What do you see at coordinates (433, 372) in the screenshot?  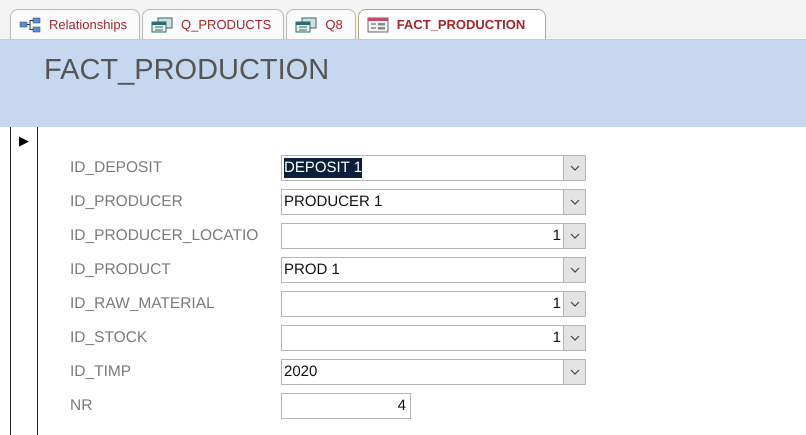 I see `combo-box: 2020` at bounding box center [433, 372].